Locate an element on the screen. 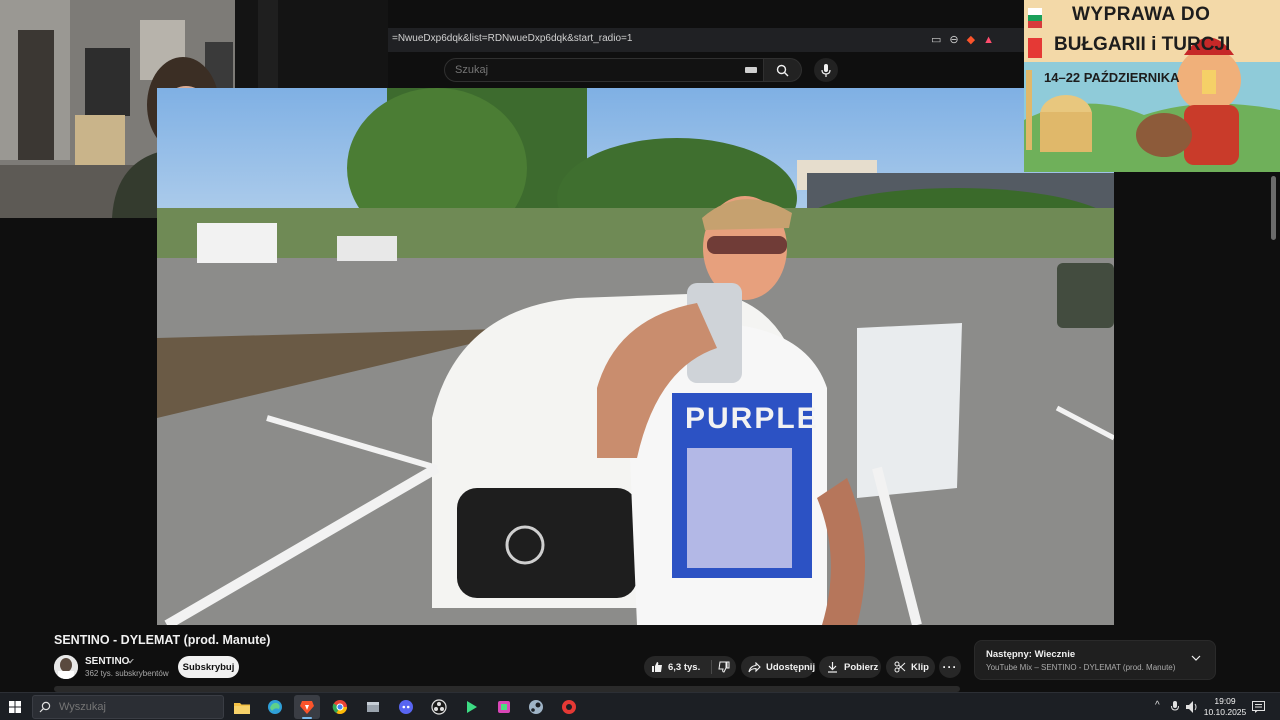 This screenshot has width=1280, height=720. microphone-icon is located at coordinates (826, 70).